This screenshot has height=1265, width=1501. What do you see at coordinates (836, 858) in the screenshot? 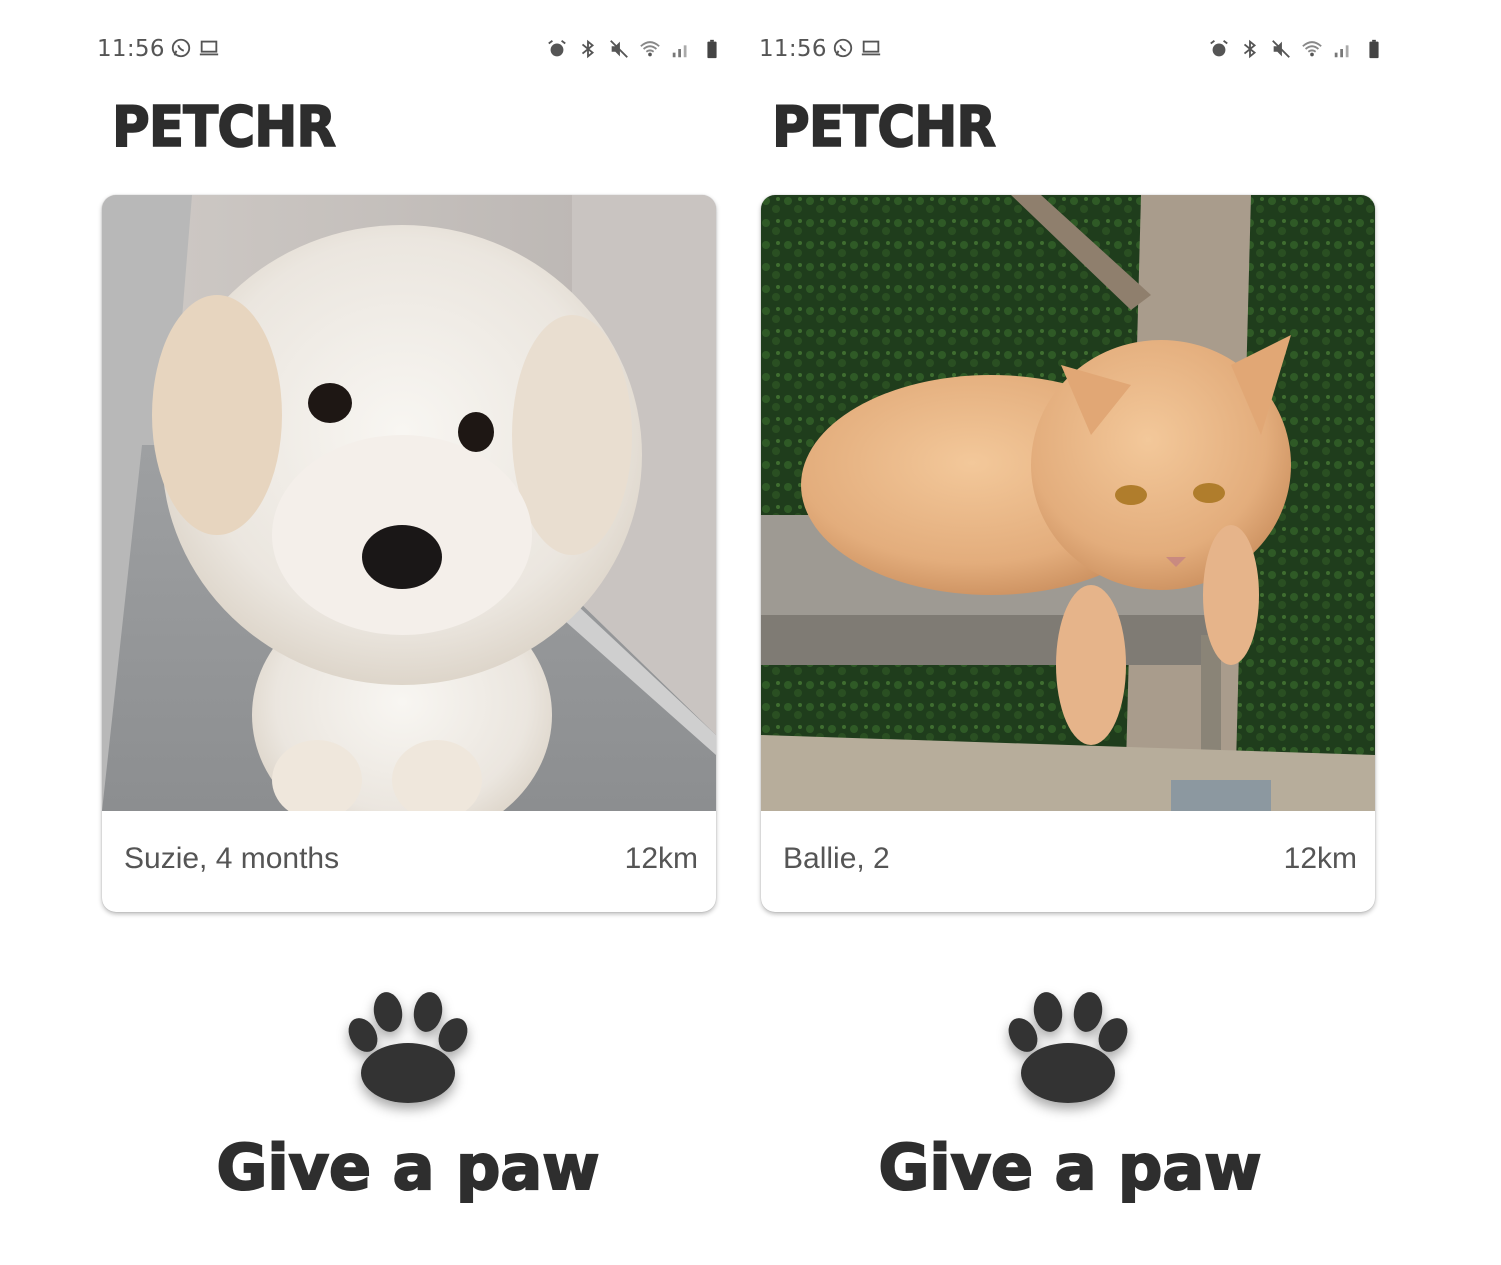
I see `pet-name-age: Ballie, 2` at bounding box center [836, 858].